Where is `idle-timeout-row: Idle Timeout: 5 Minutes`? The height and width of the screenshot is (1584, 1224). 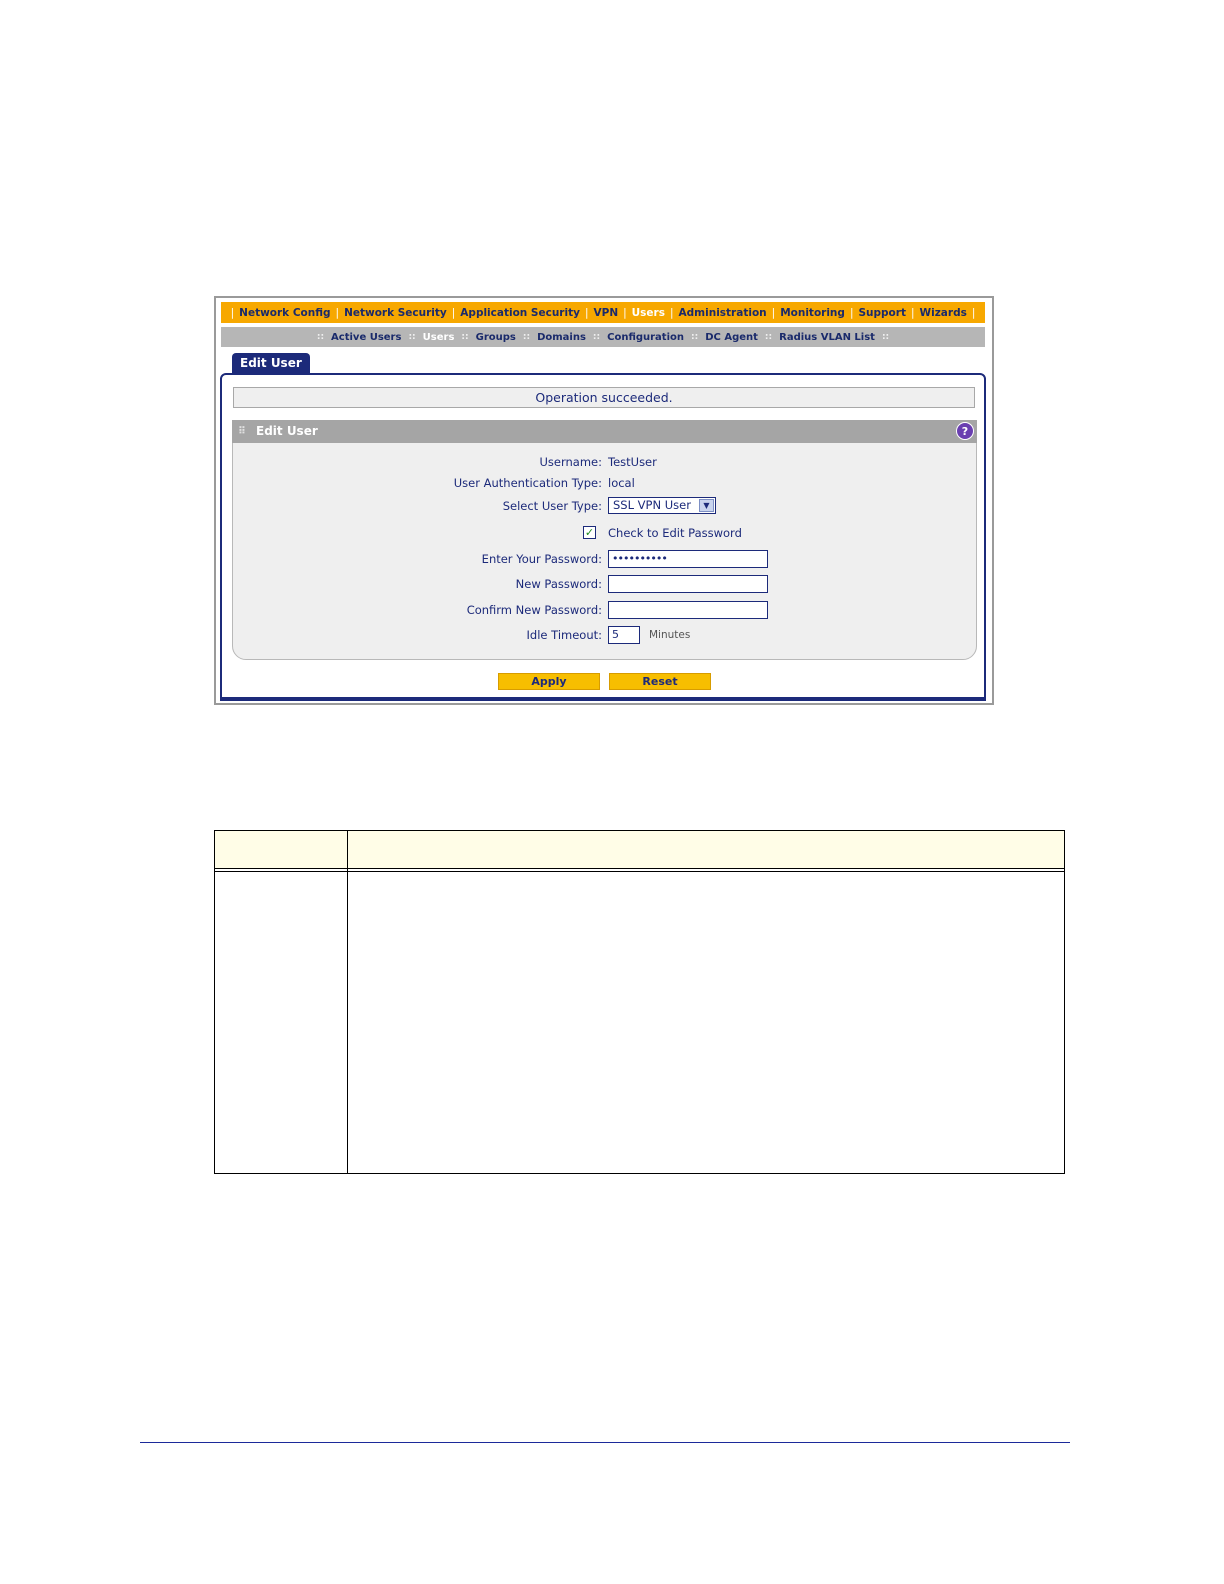 idle-timeout-row: Idle Timeout: 5 Minutes is located at coordinates (605, 635).